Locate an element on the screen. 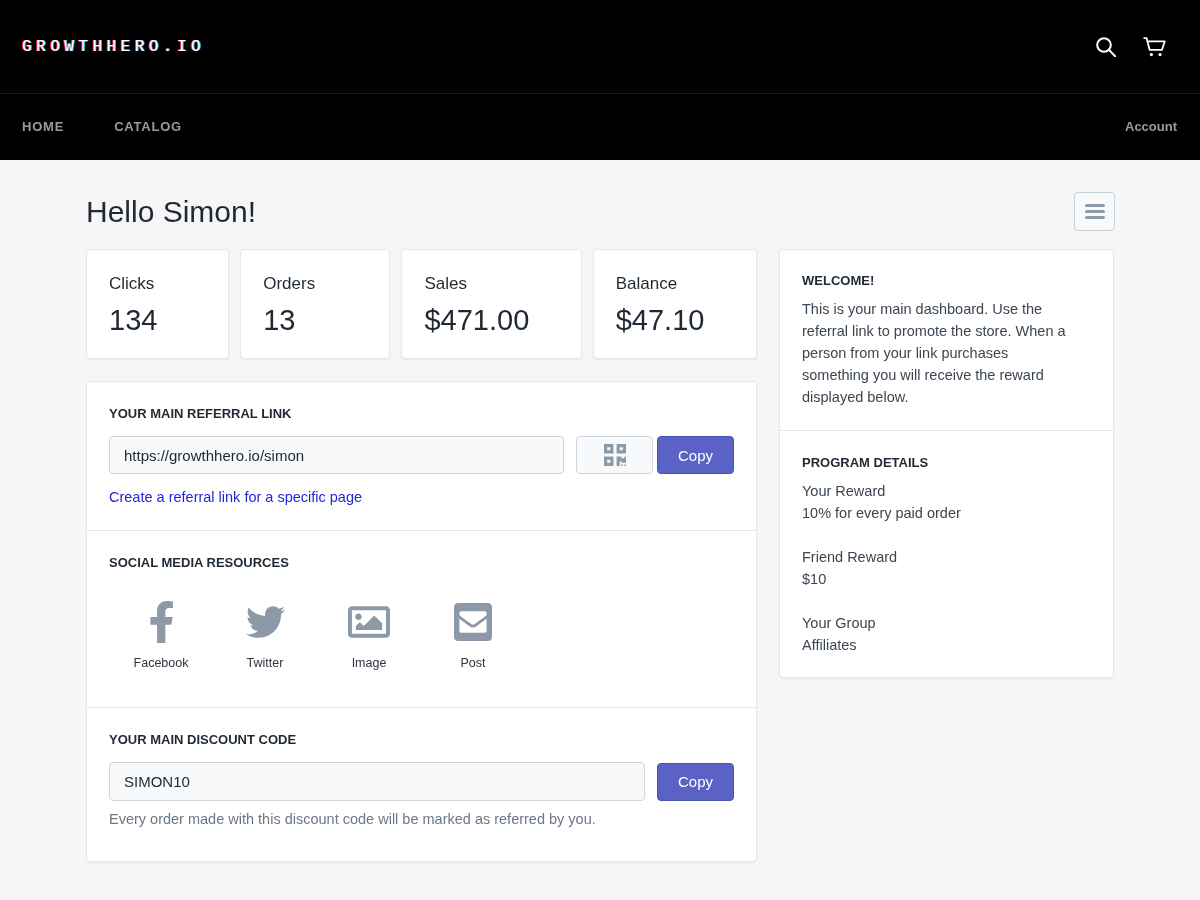 Image resolution: width=1200 pixels, height=900 pixels. account-link: Account is located at coordinates (1151, 127).